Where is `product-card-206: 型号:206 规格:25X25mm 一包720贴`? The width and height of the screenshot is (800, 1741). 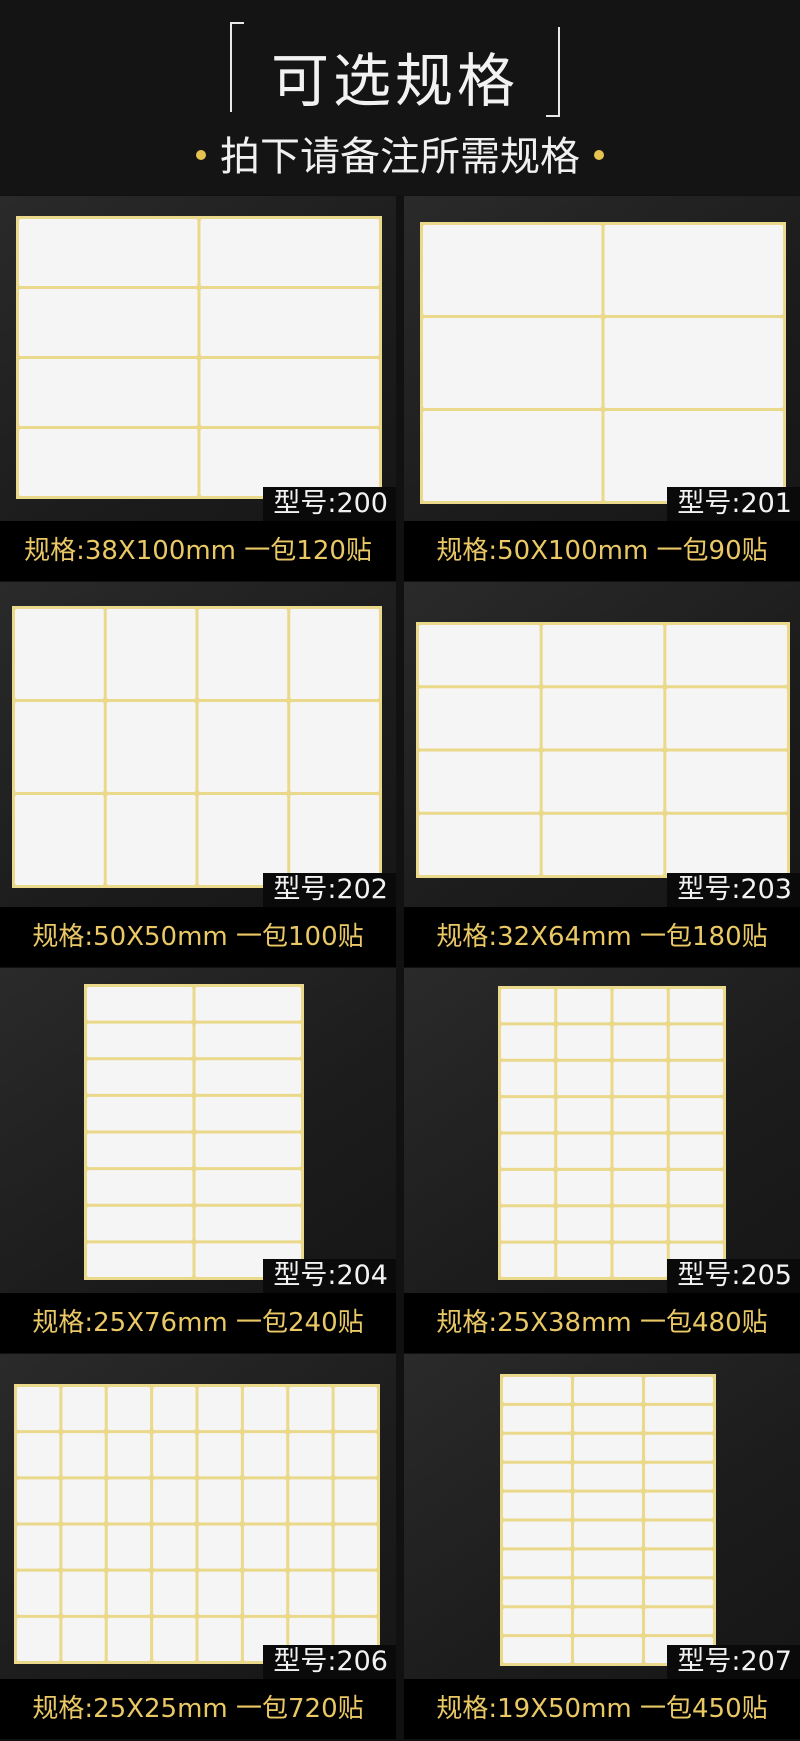
product-card-206: 型号:206 规格:25X25mm 一包720贴 is located at coordinates (198, 1546).